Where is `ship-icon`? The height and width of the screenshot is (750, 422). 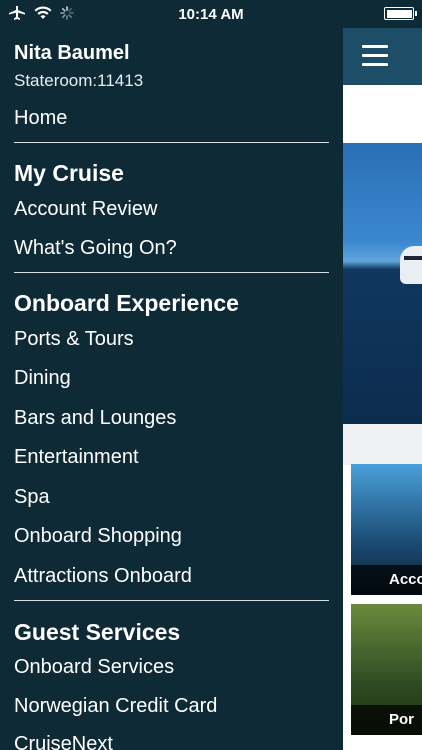 ship-icon is located at coordinates (411, 265).